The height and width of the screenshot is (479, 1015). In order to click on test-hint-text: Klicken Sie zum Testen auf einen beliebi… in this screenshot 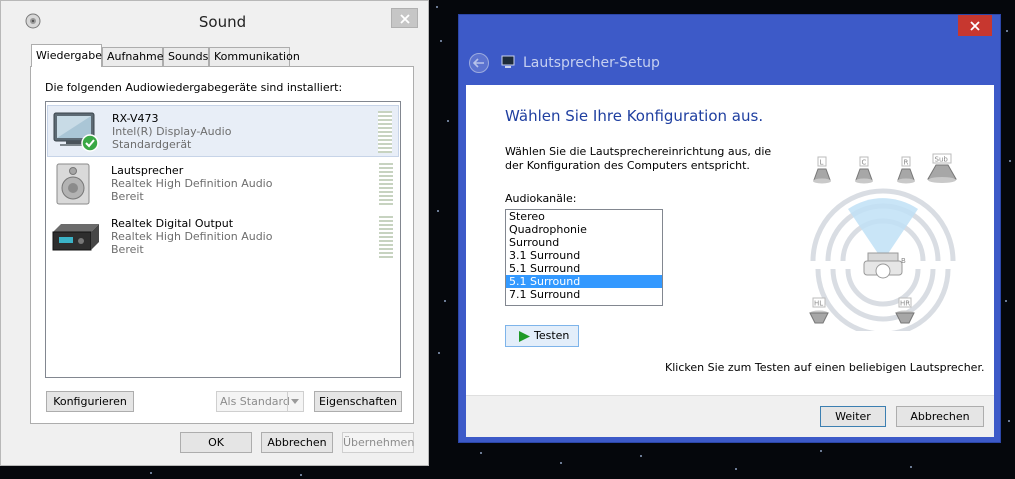, I will do `click(825, 367)`.